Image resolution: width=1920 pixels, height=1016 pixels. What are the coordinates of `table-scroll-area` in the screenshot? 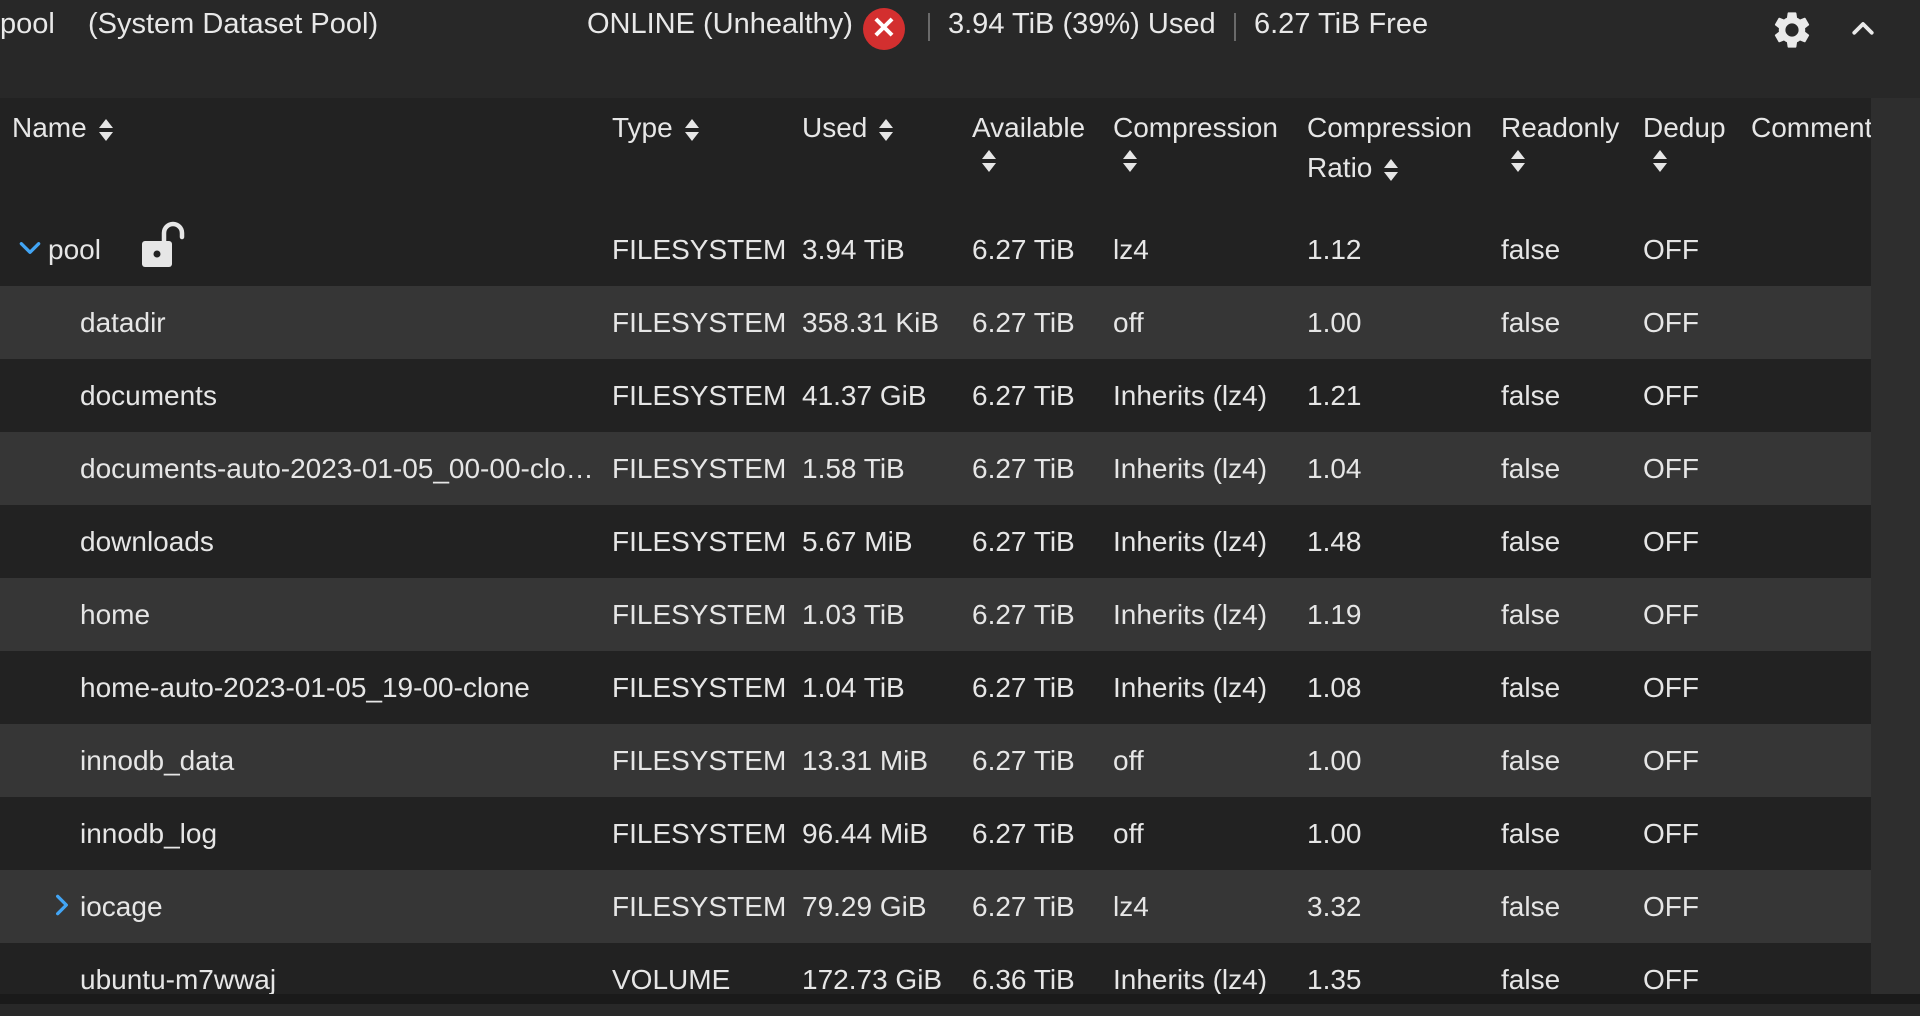 It's located at (1895, 551).